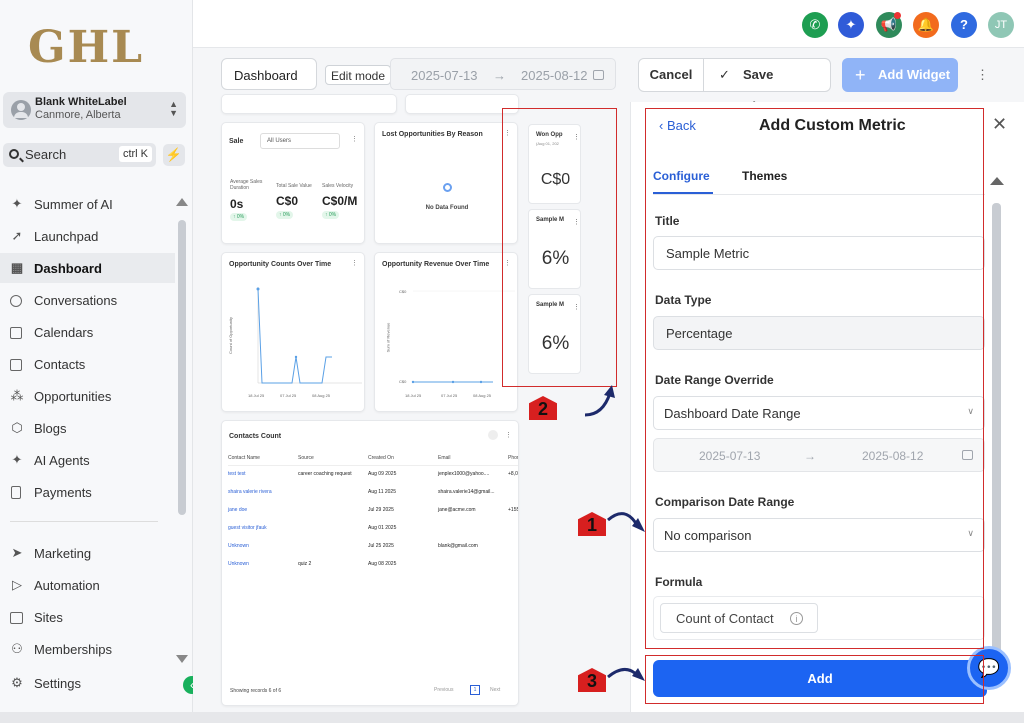 The width and height of the screenshot is (1024, 723). Describe the element at coordinates (897, 15) in the screenshot. I see `notification-dot` at that location.